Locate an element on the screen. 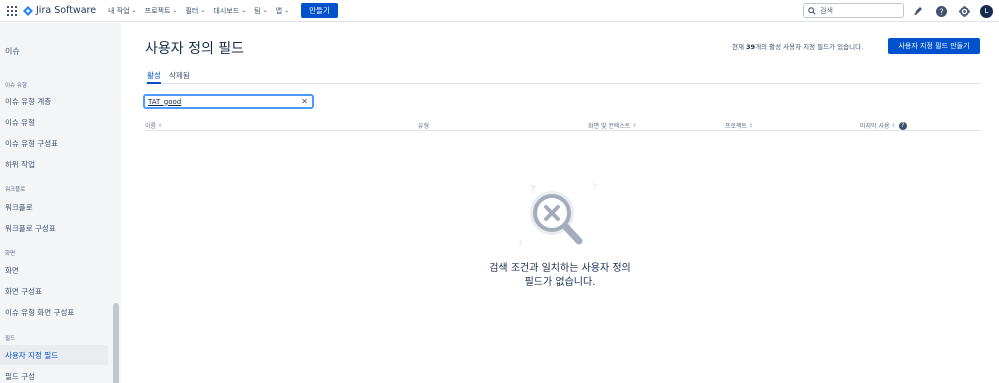 The width and height of the screenshot is (999, 383). column-header-projects: 프로젝트 ⇕ is located at coordinates (739, 126).